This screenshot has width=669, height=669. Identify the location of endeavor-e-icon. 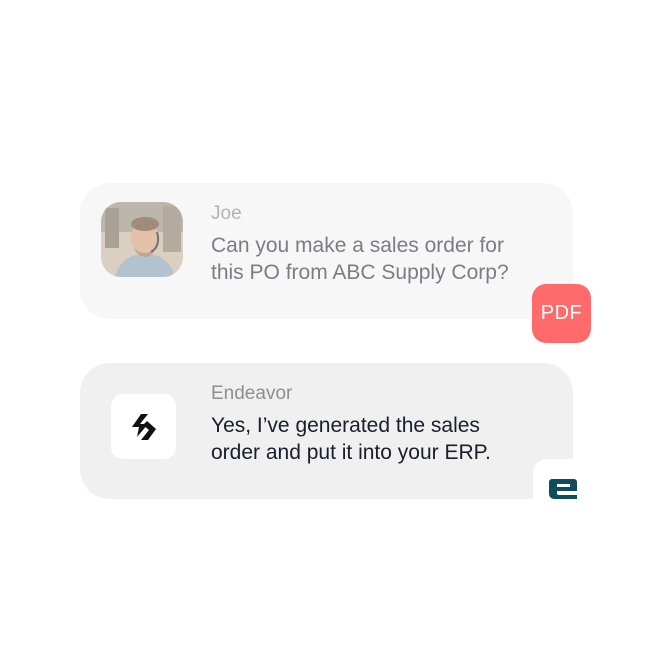
(562, 488).